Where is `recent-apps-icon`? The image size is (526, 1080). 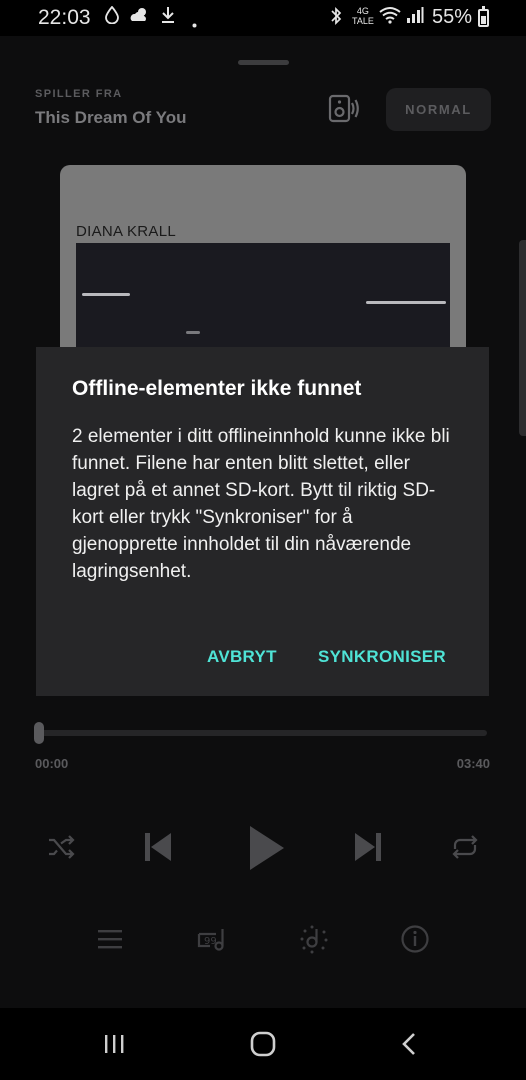 recent-apps-icon is located at coordinates (114, 1044).